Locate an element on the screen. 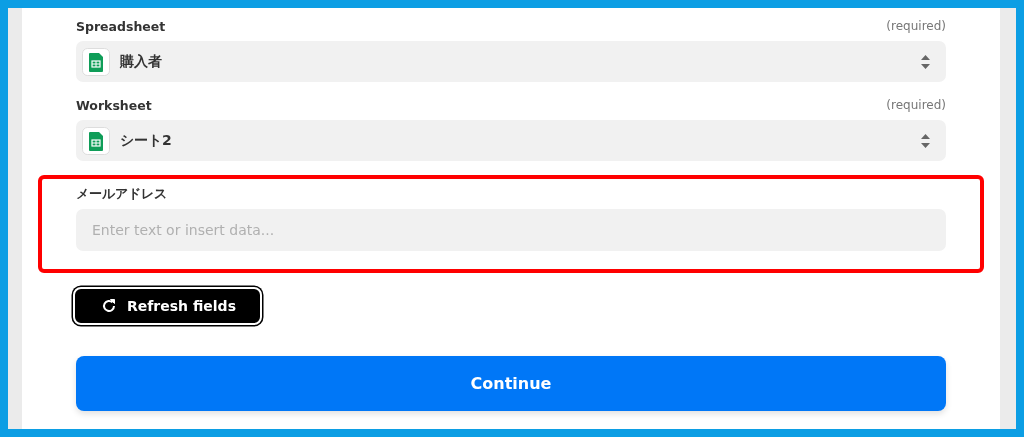 This screenshot has height=437, width=1024. field-label: Spreadsheet is located at coordinates (121, 26).